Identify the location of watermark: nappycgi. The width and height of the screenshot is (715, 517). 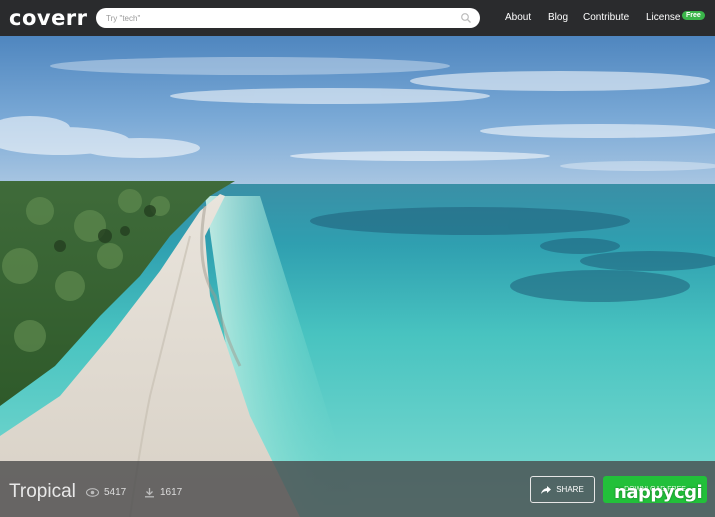
(658, 492).